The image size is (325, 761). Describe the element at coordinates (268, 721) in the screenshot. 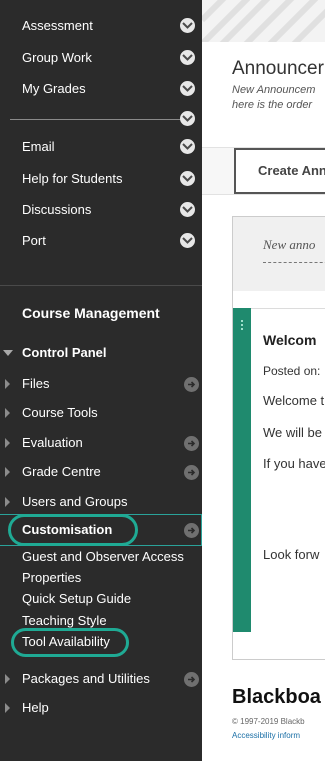

I see `copyright-text: © 1997-2019 Blackb` at that location.